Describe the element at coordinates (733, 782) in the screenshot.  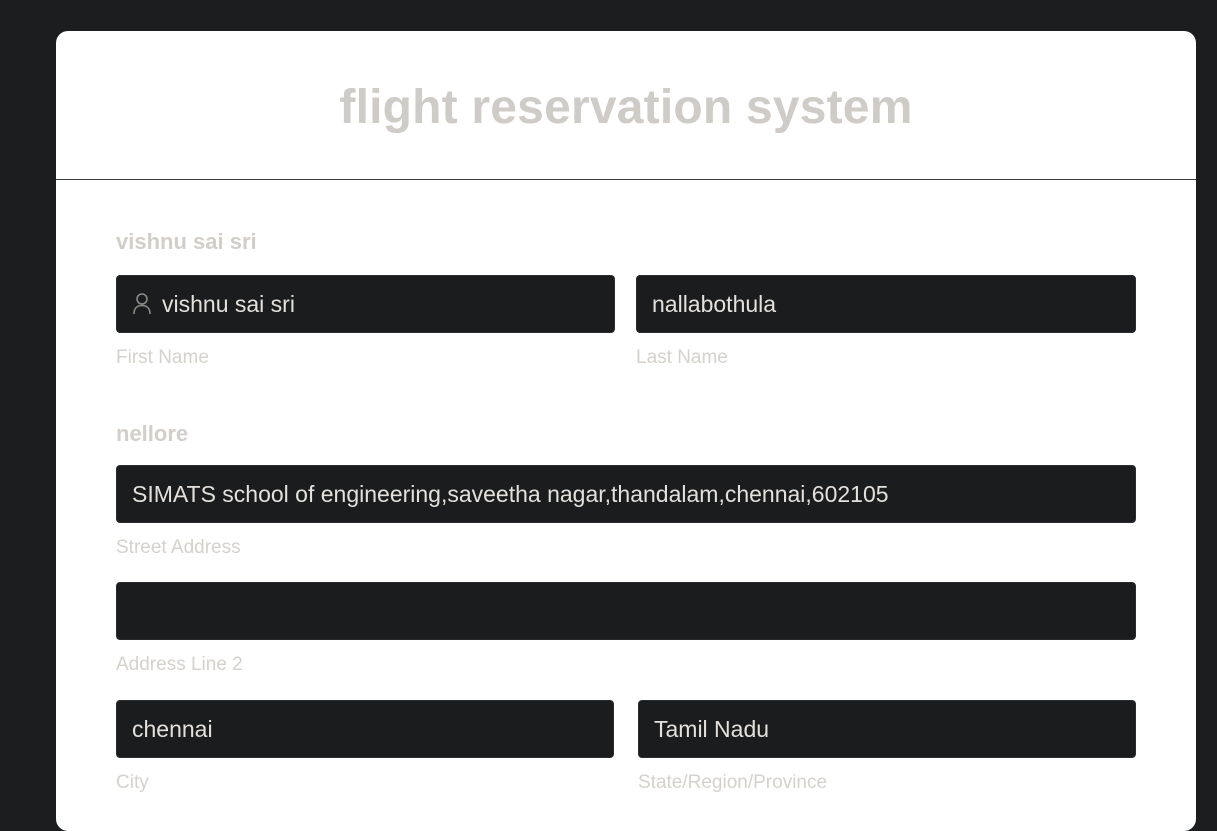
I see `state-label: State/Region/Province` at that location.